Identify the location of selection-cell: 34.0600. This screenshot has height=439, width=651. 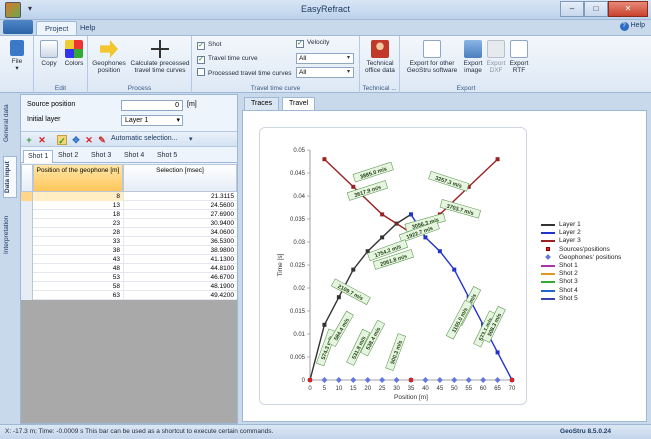
(180, 232).